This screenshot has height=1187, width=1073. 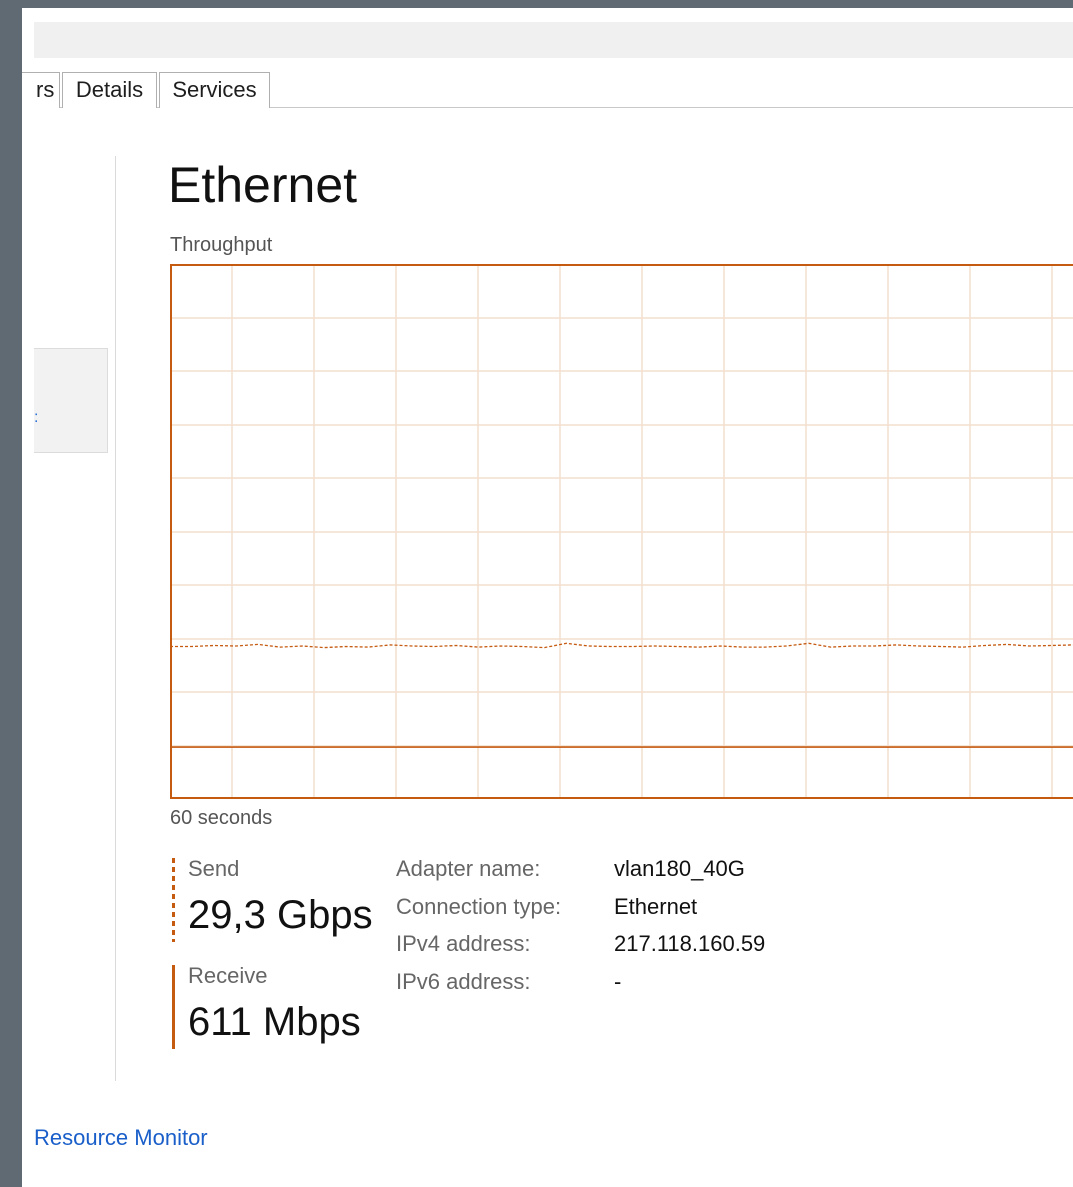 What do you see at coordinates (214, 90) in the screenshot?
I see `tab-services: Services` at bounding box center [214, 90].